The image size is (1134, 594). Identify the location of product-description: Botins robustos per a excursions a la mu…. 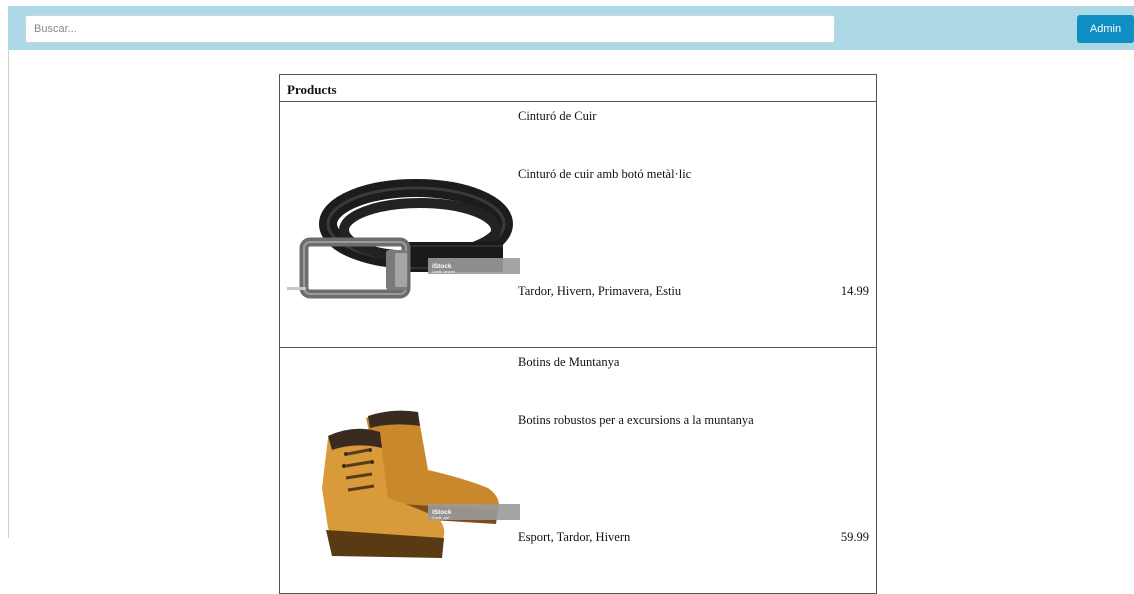
(636, 420).